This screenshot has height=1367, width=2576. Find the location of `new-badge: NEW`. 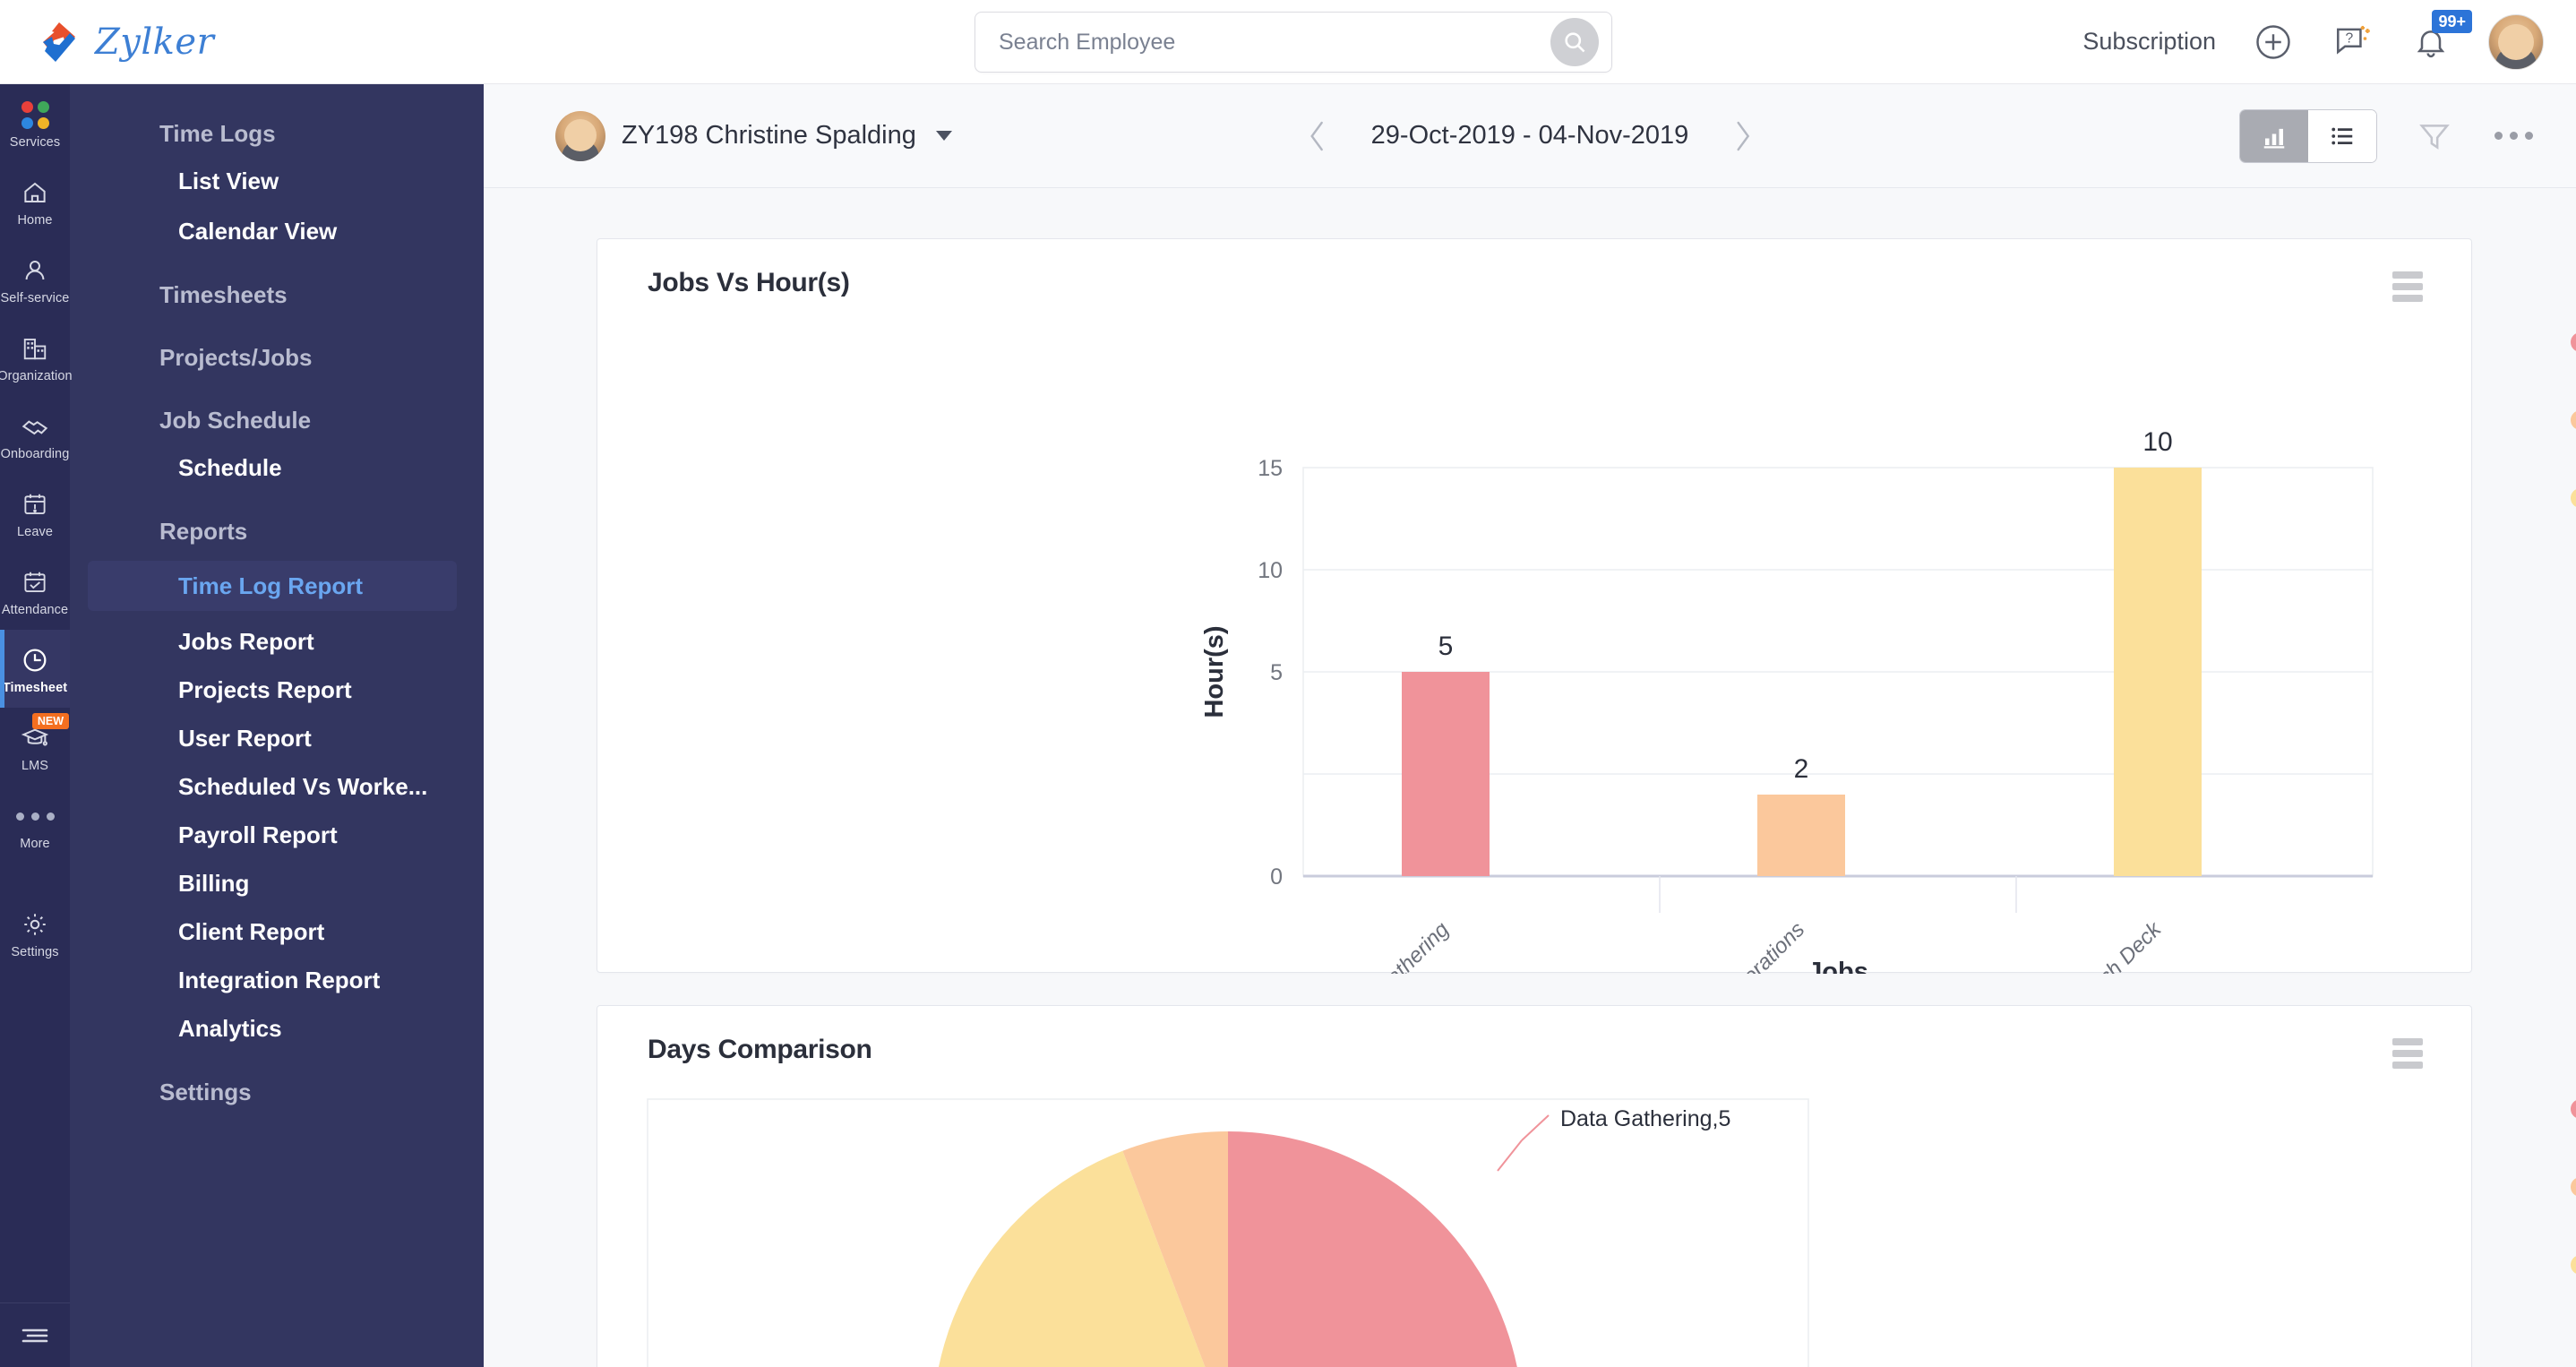

new-badge: NEW is located at coordinates (50, 721).